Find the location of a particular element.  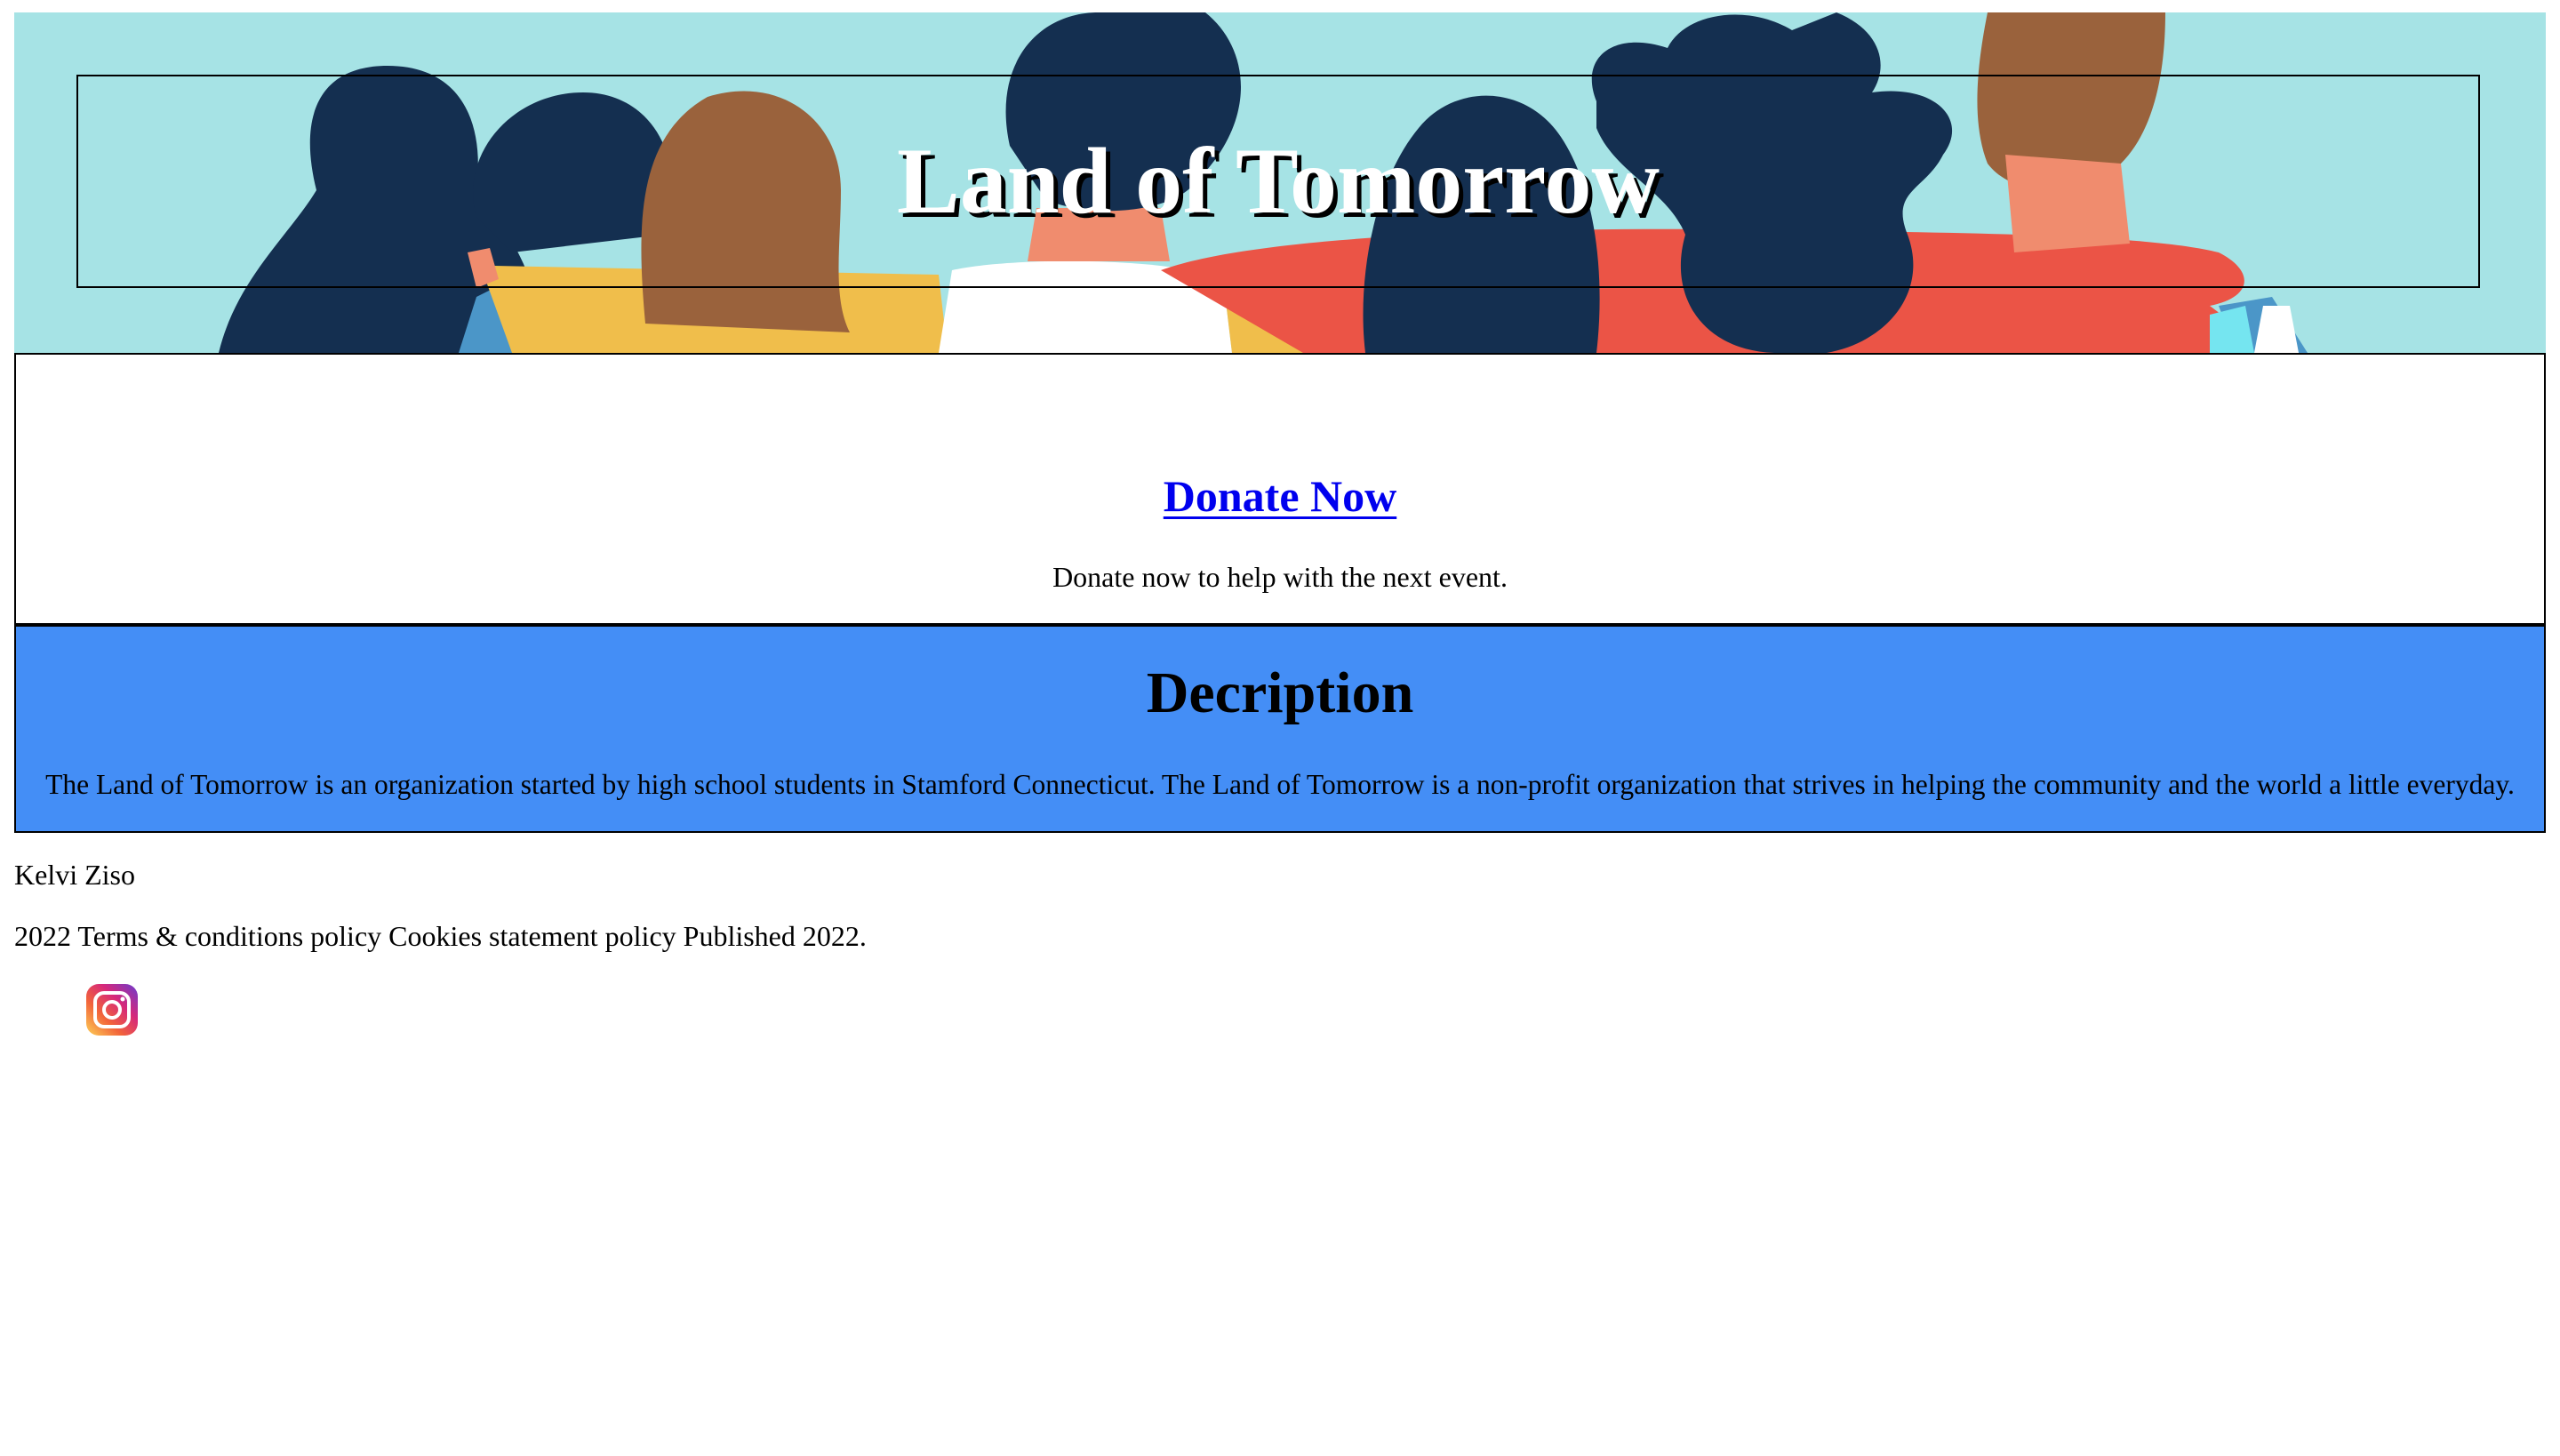

description-heading: Decription is located at coordinates (1280, 692).